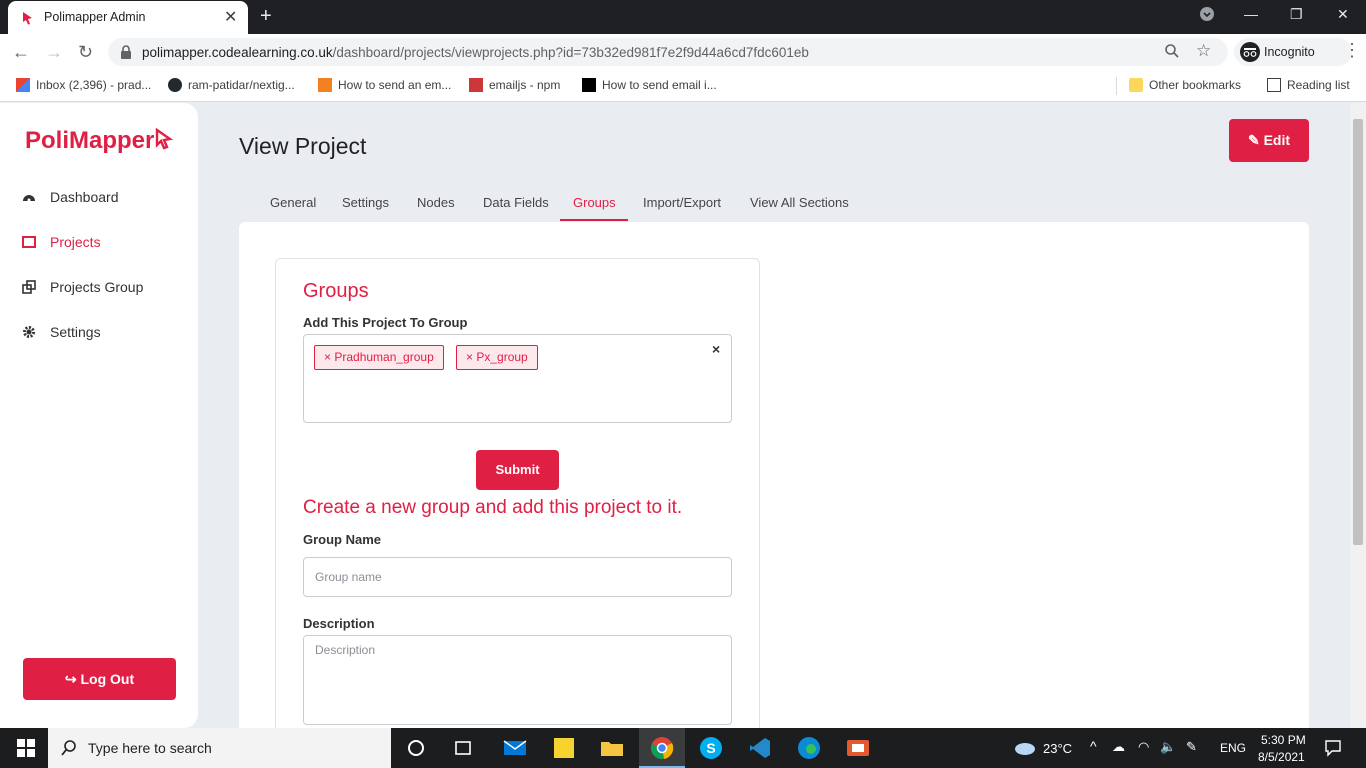 The image size is (1366, 768). I want to click on group-chip: × Px_group, so click(497, 357).